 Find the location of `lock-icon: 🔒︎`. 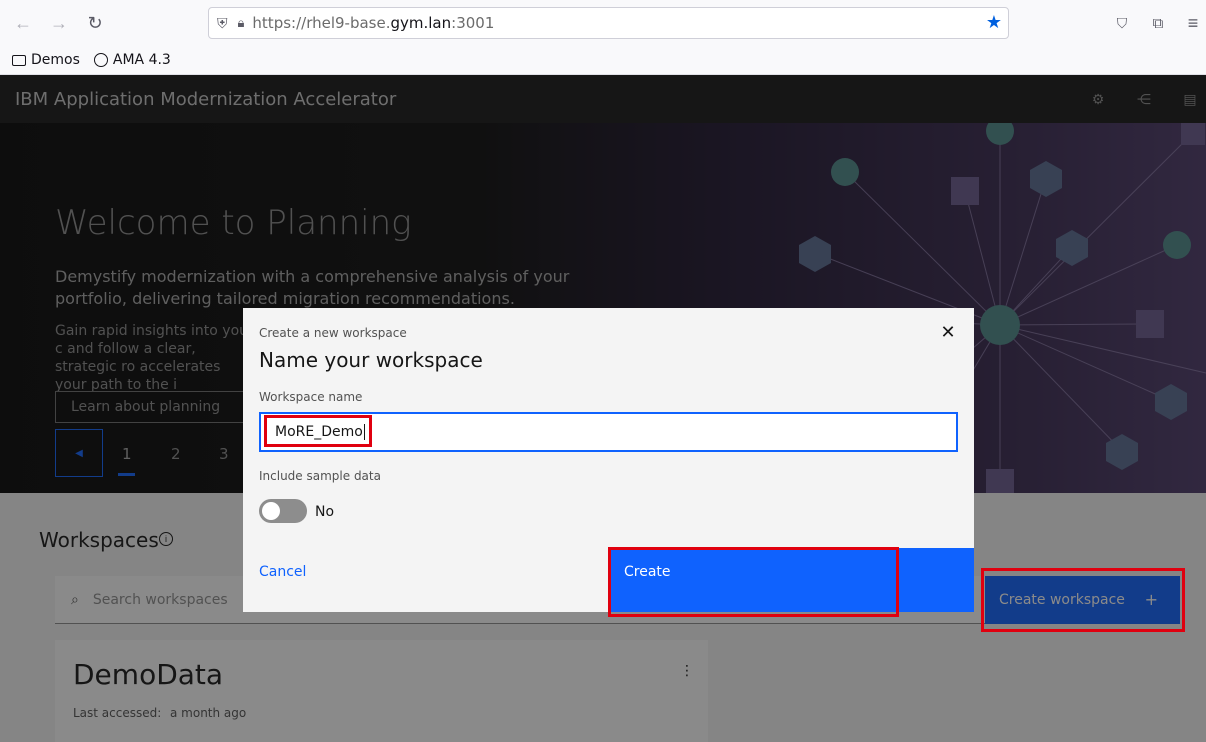

lock-icon: 🔒︎ is located at coordinates (241, 22).